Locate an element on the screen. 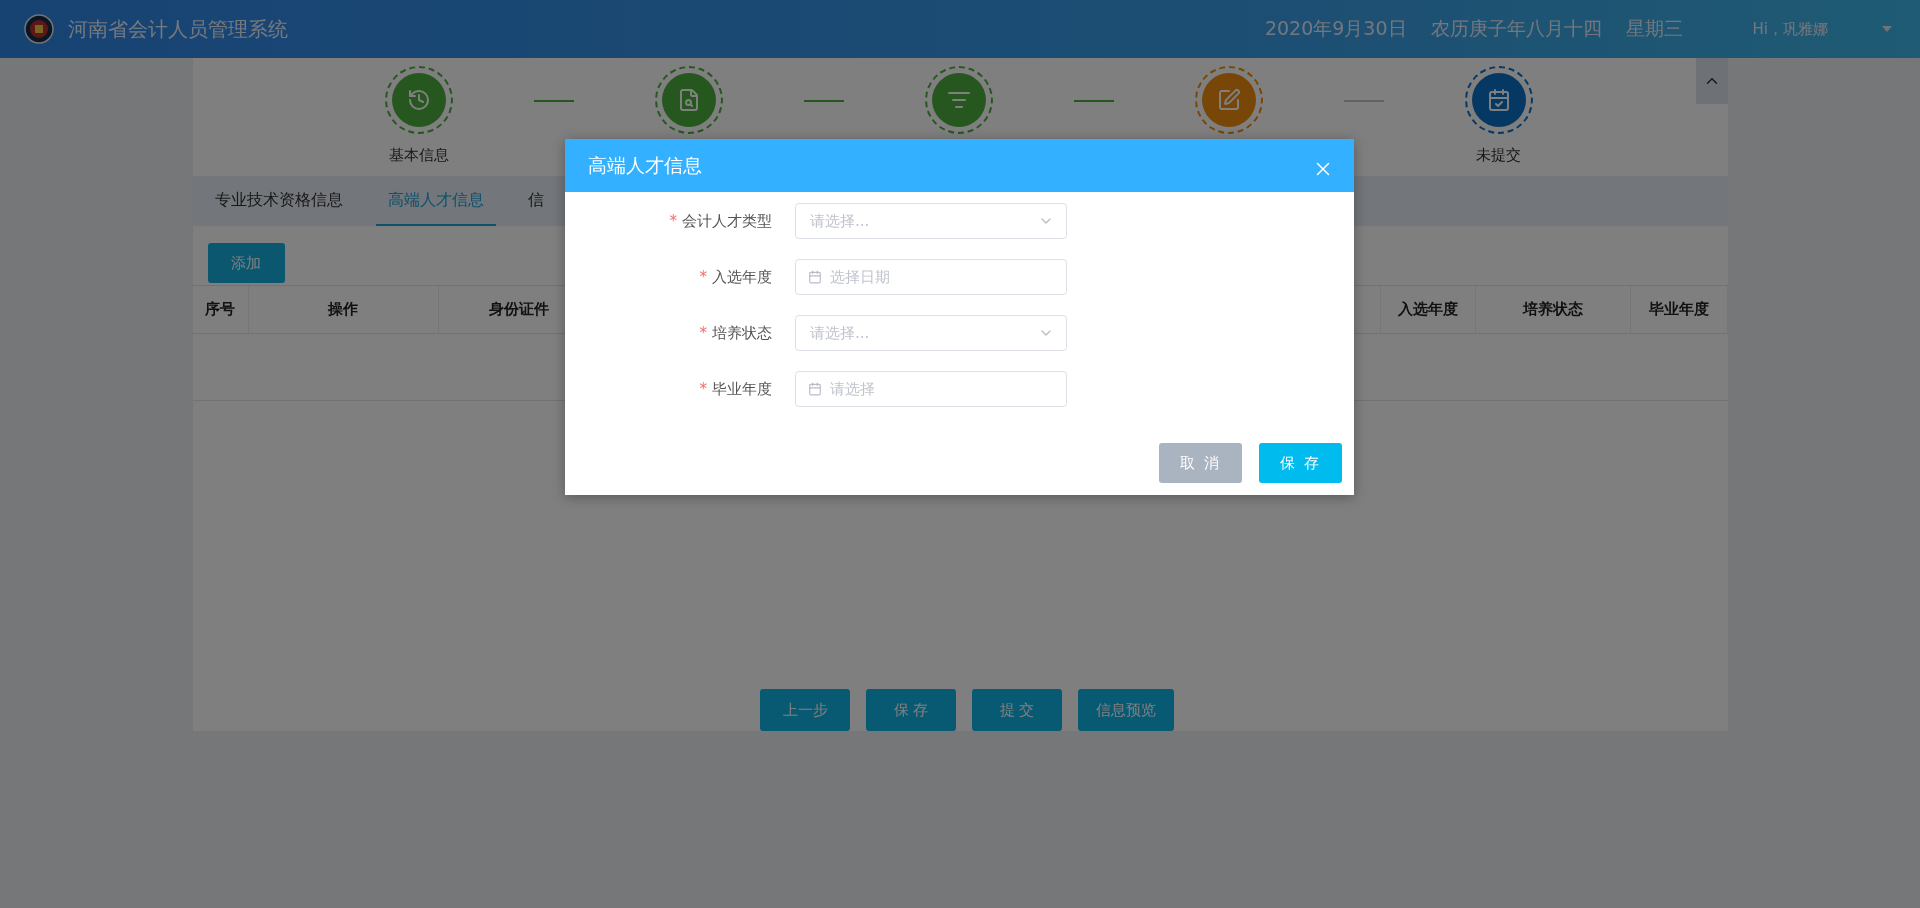 The width and height of the screenshot is (1920, 908). dialog-title: 高端人才信息 is located at coordinates (645, 165).